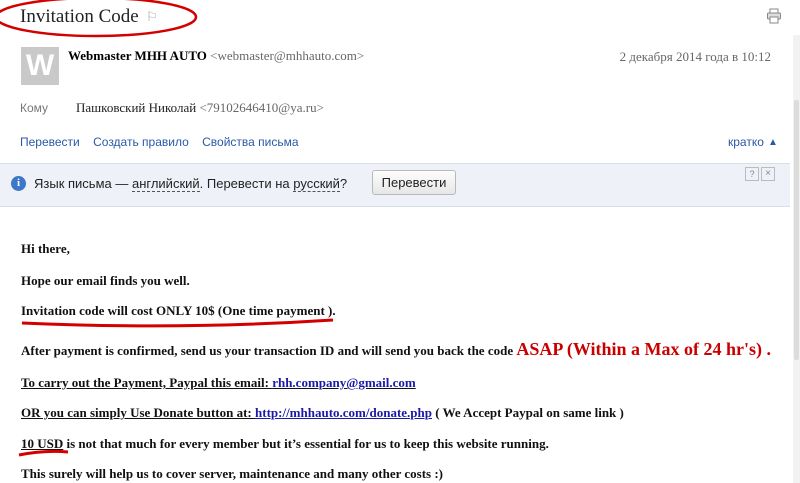 Image resolution: width=800 pixels, height=483 pixels. Describe the element at coordinates (287, 55) in the screenshot. I see `sender-email: <webmaster@mhhauto.com>` at that location.